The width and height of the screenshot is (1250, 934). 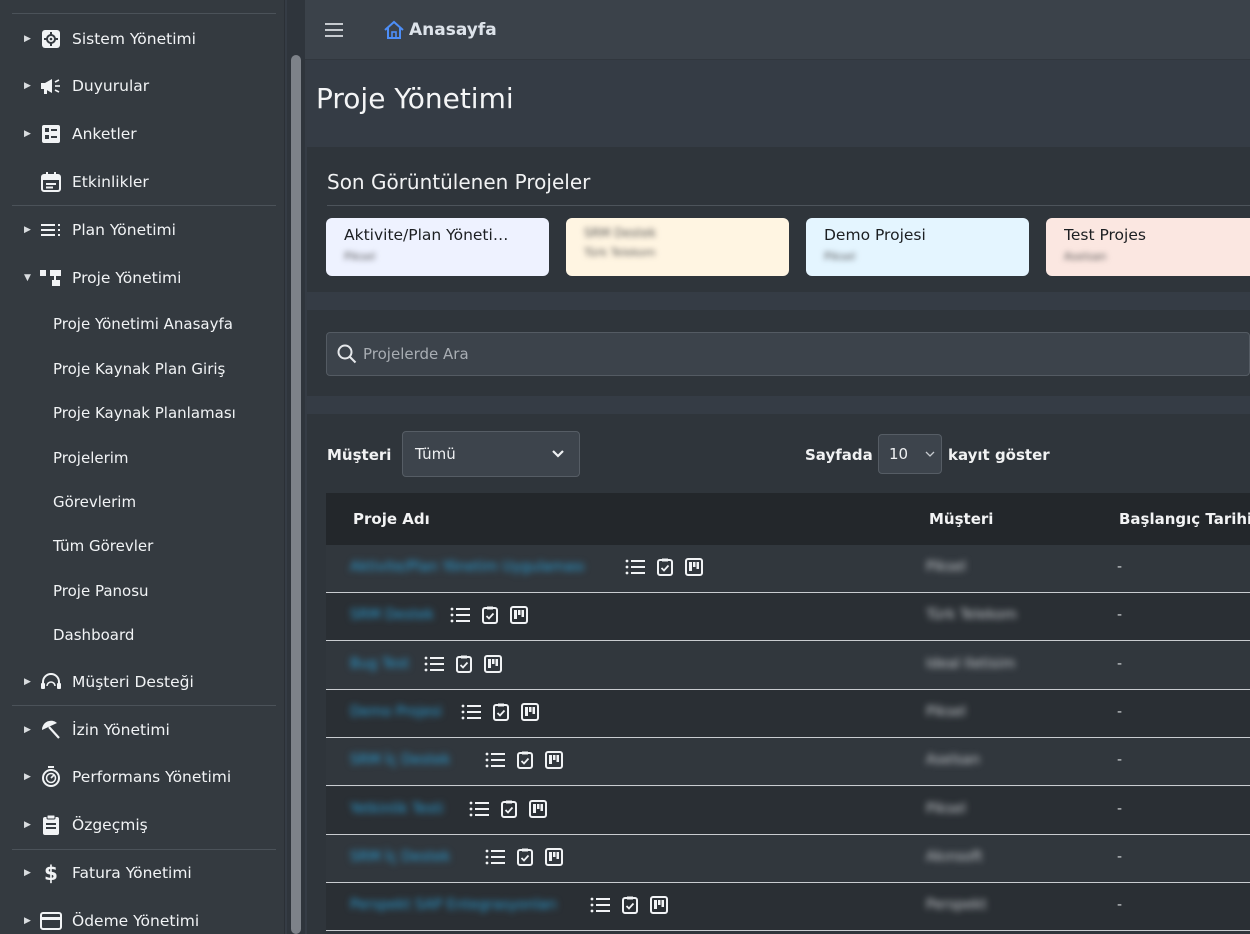 I want to click on sidebar-subitem-kaynak-planlamasi: Proje Kaynak Planlaması, so click(x=144, y=413).